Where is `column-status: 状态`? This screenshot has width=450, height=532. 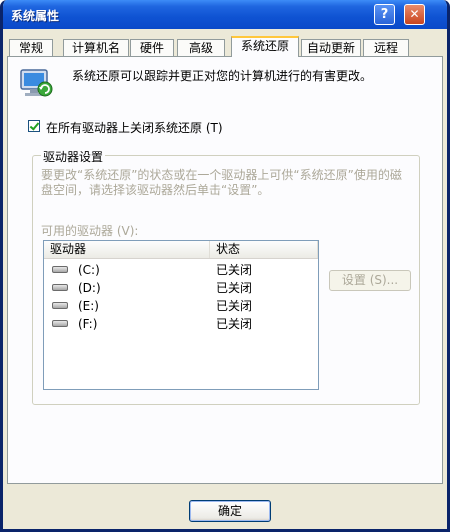
column-status: 状态 is located at coordinates (264, 249).